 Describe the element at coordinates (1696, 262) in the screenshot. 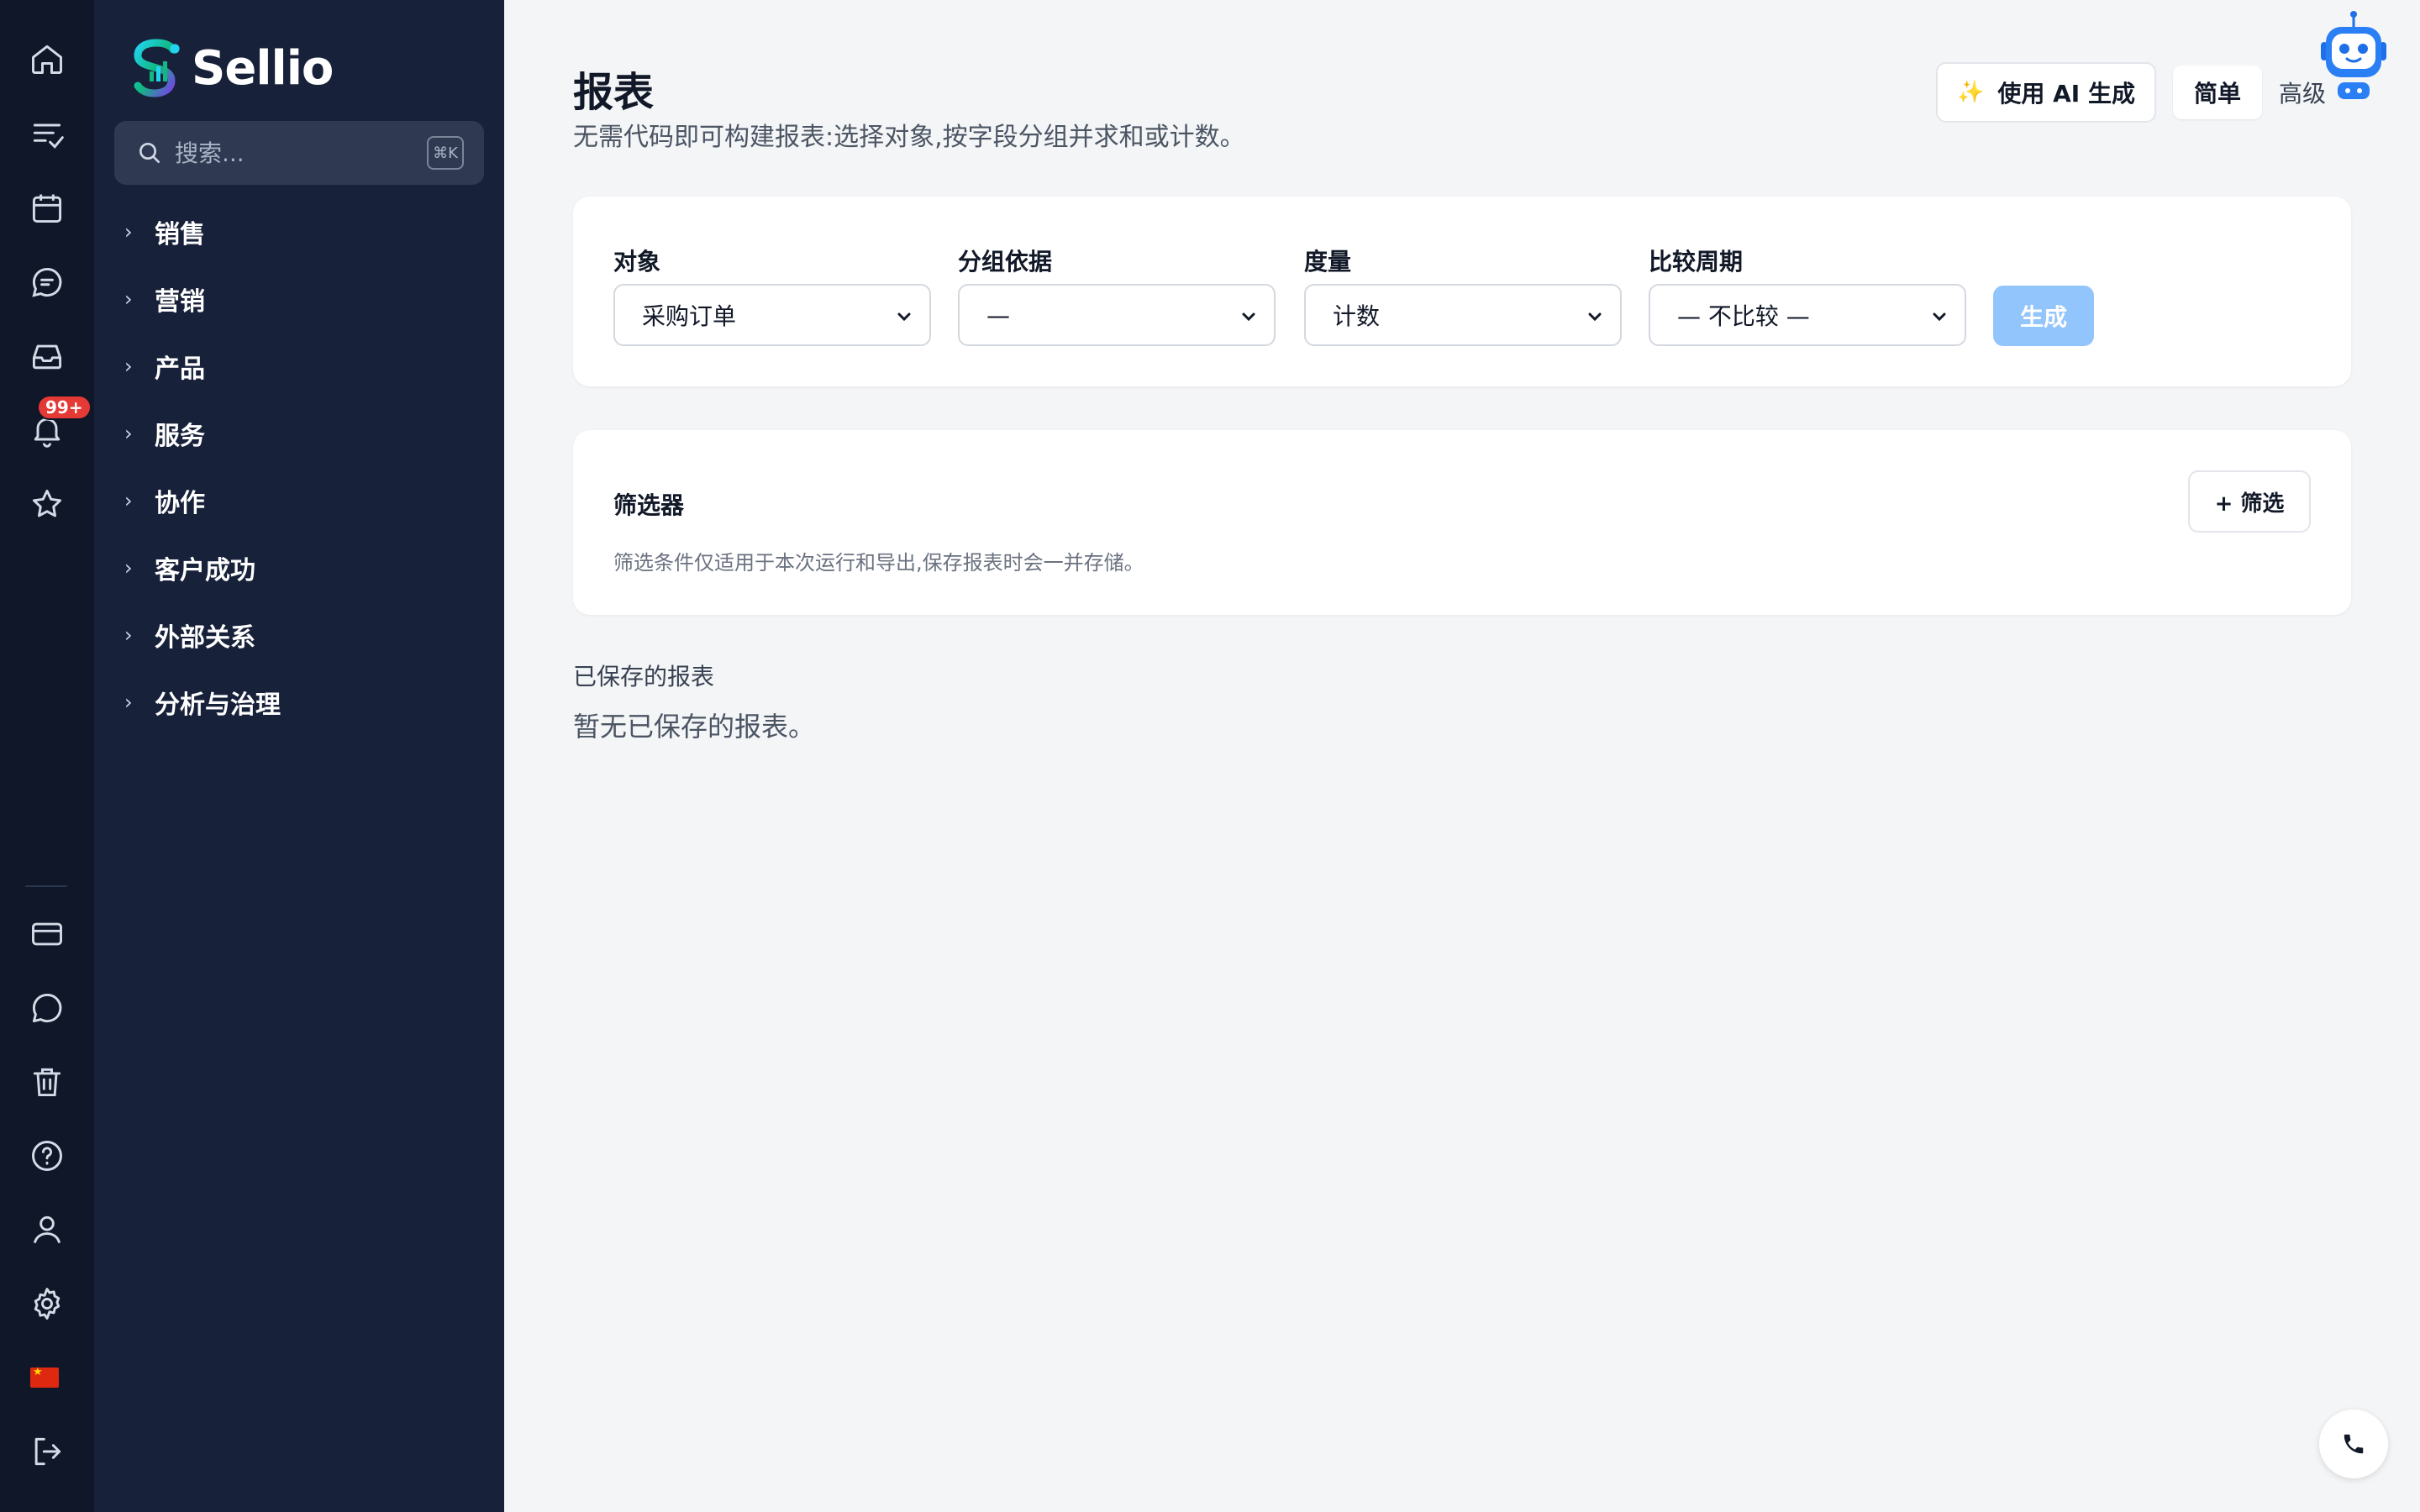

I see `compare-period-label: 比较周期` at that location.